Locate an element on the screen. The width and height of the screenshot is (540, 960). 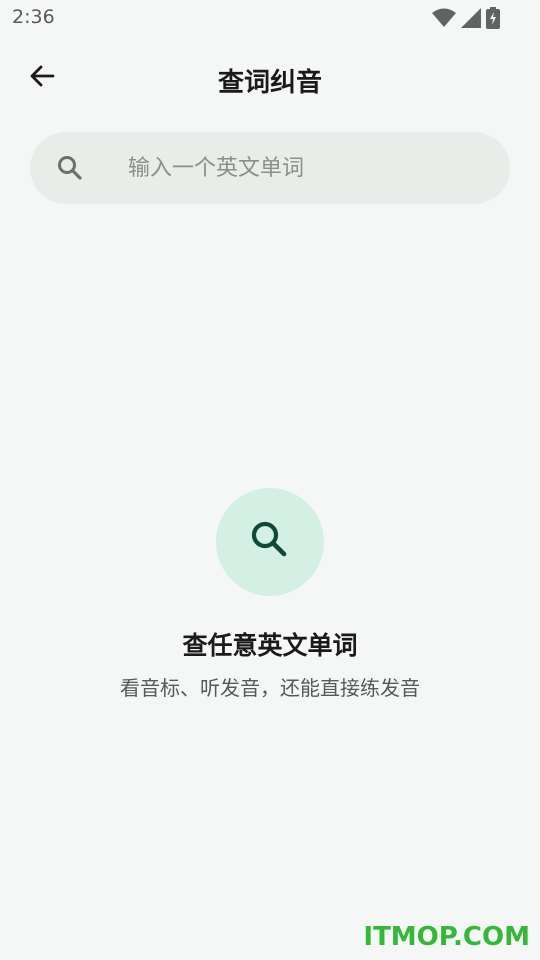
status-icons is located at coordinates (466, 20).